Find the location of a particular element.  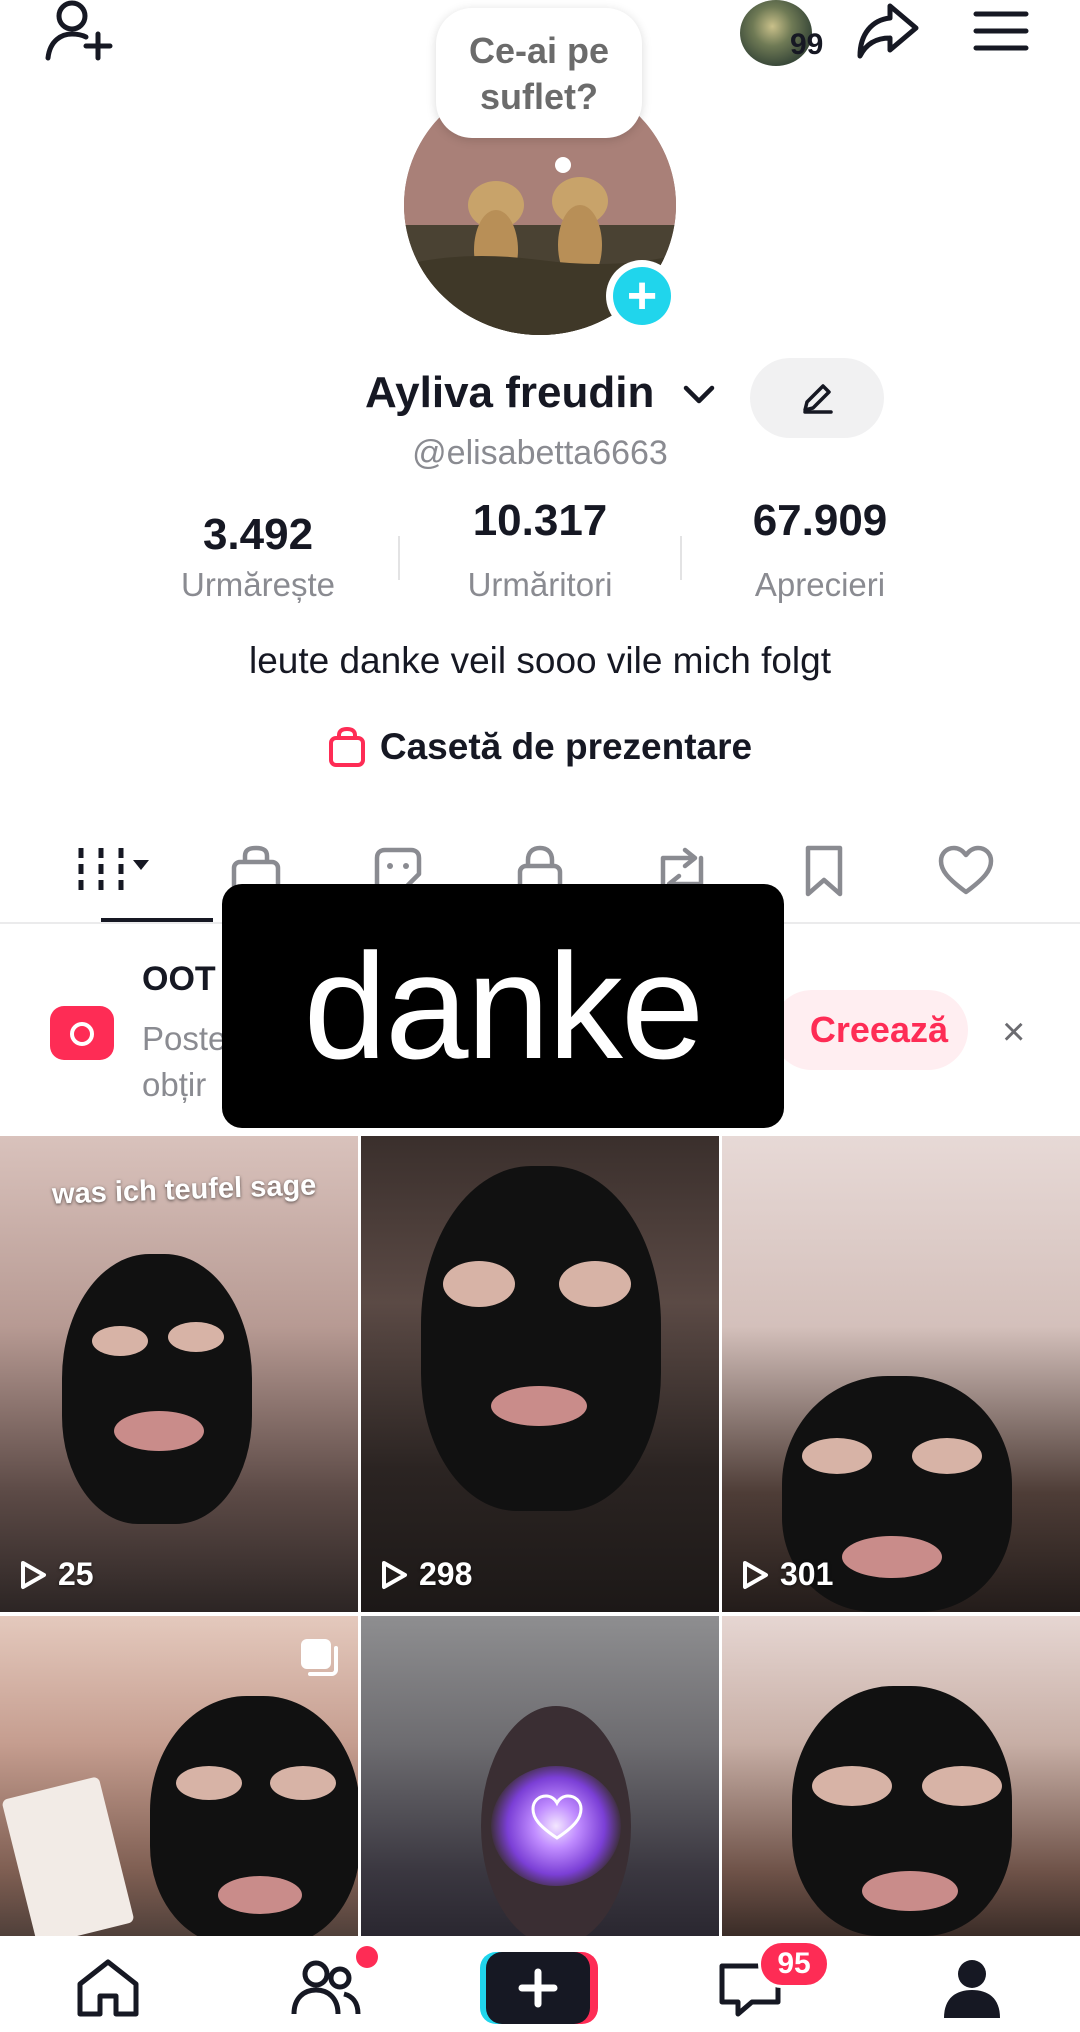

stat-likes: 67.909 Aprecieri is located at coordinates (820, 550).